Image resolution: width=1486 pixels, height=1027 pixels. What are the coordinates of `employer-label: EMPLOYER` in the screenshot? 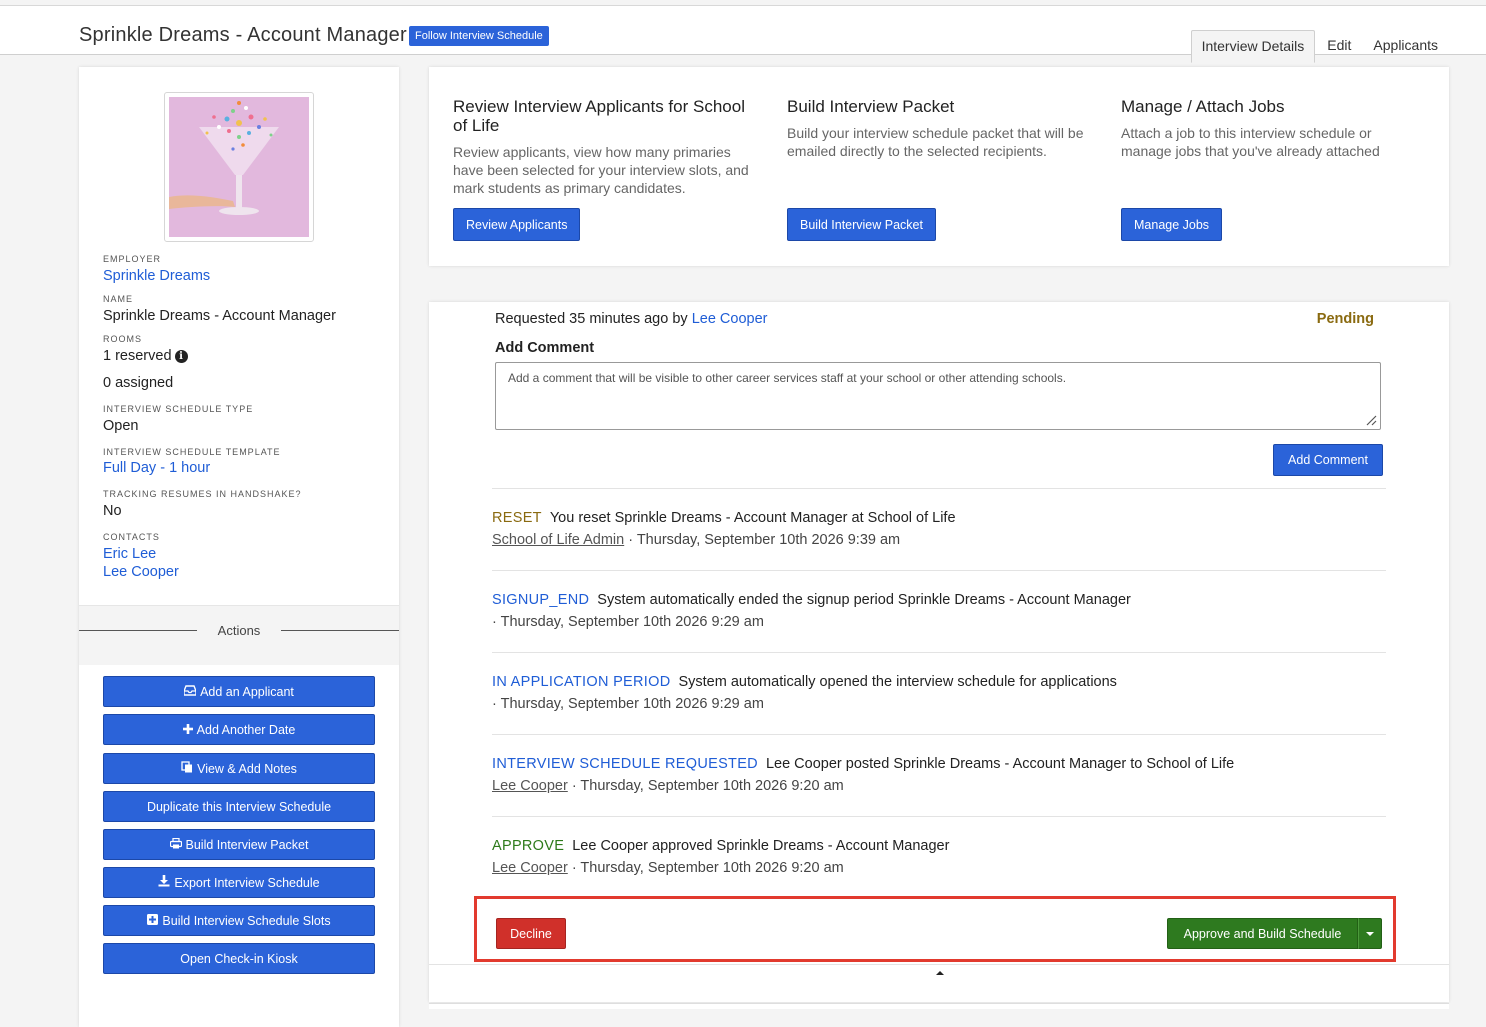 It's located at (132, 259).